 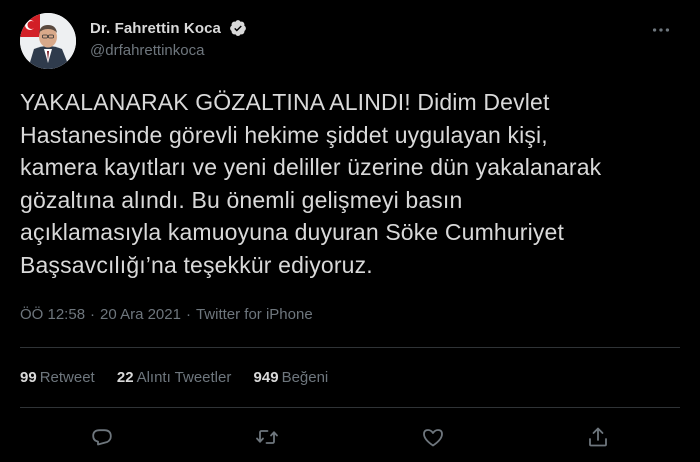 I want to click on tweet-source: Twitter for iPhone, so click(x=254, y=314).